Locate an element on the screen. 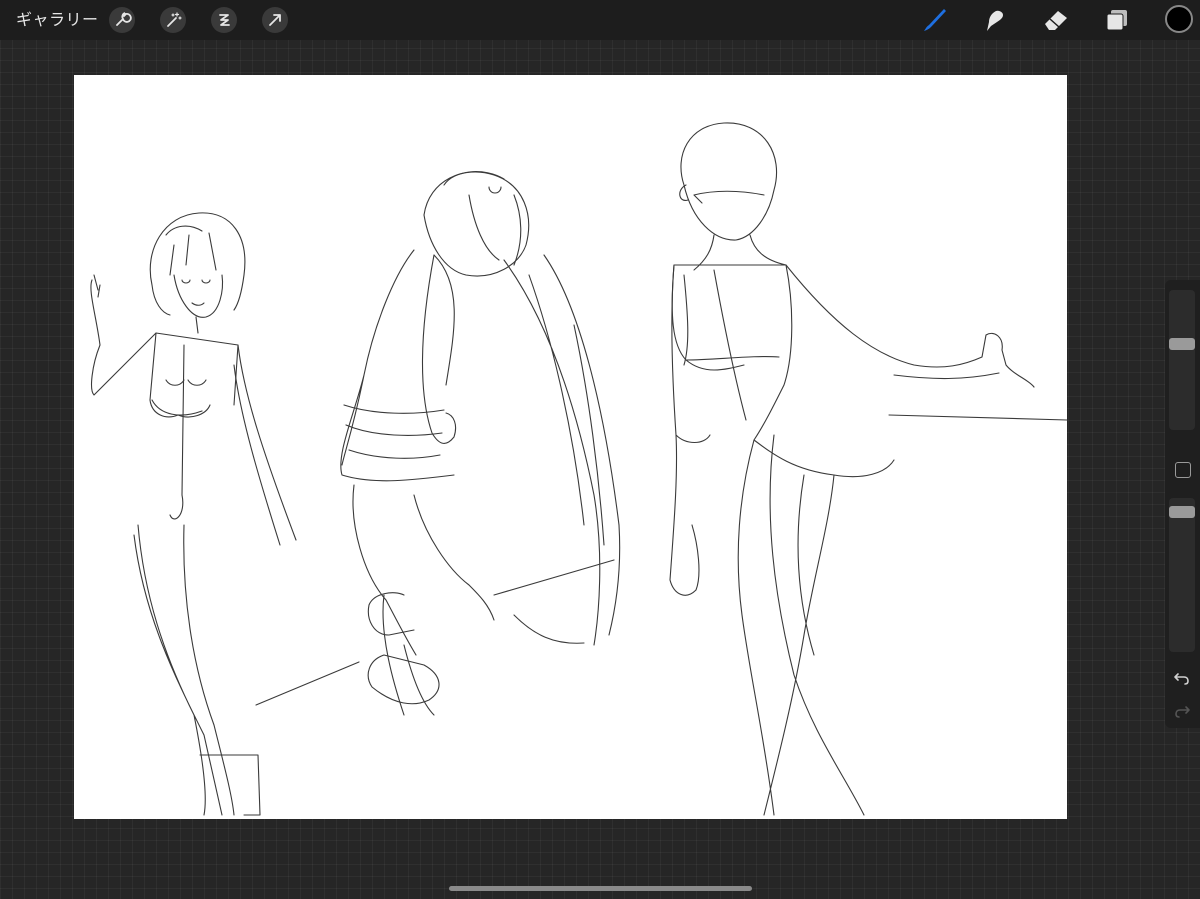 The width and height of the screenshot is (1200, 899). top-toolbar: ギャラリー is located at coordinates (600, 20).